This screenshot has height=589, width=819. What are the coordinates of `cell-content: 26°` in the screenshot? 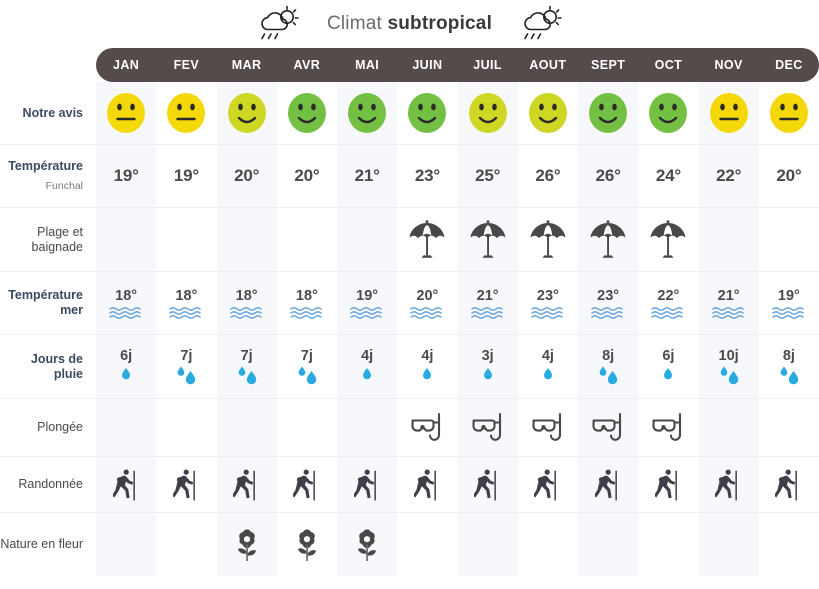 It's located at (608, 176).